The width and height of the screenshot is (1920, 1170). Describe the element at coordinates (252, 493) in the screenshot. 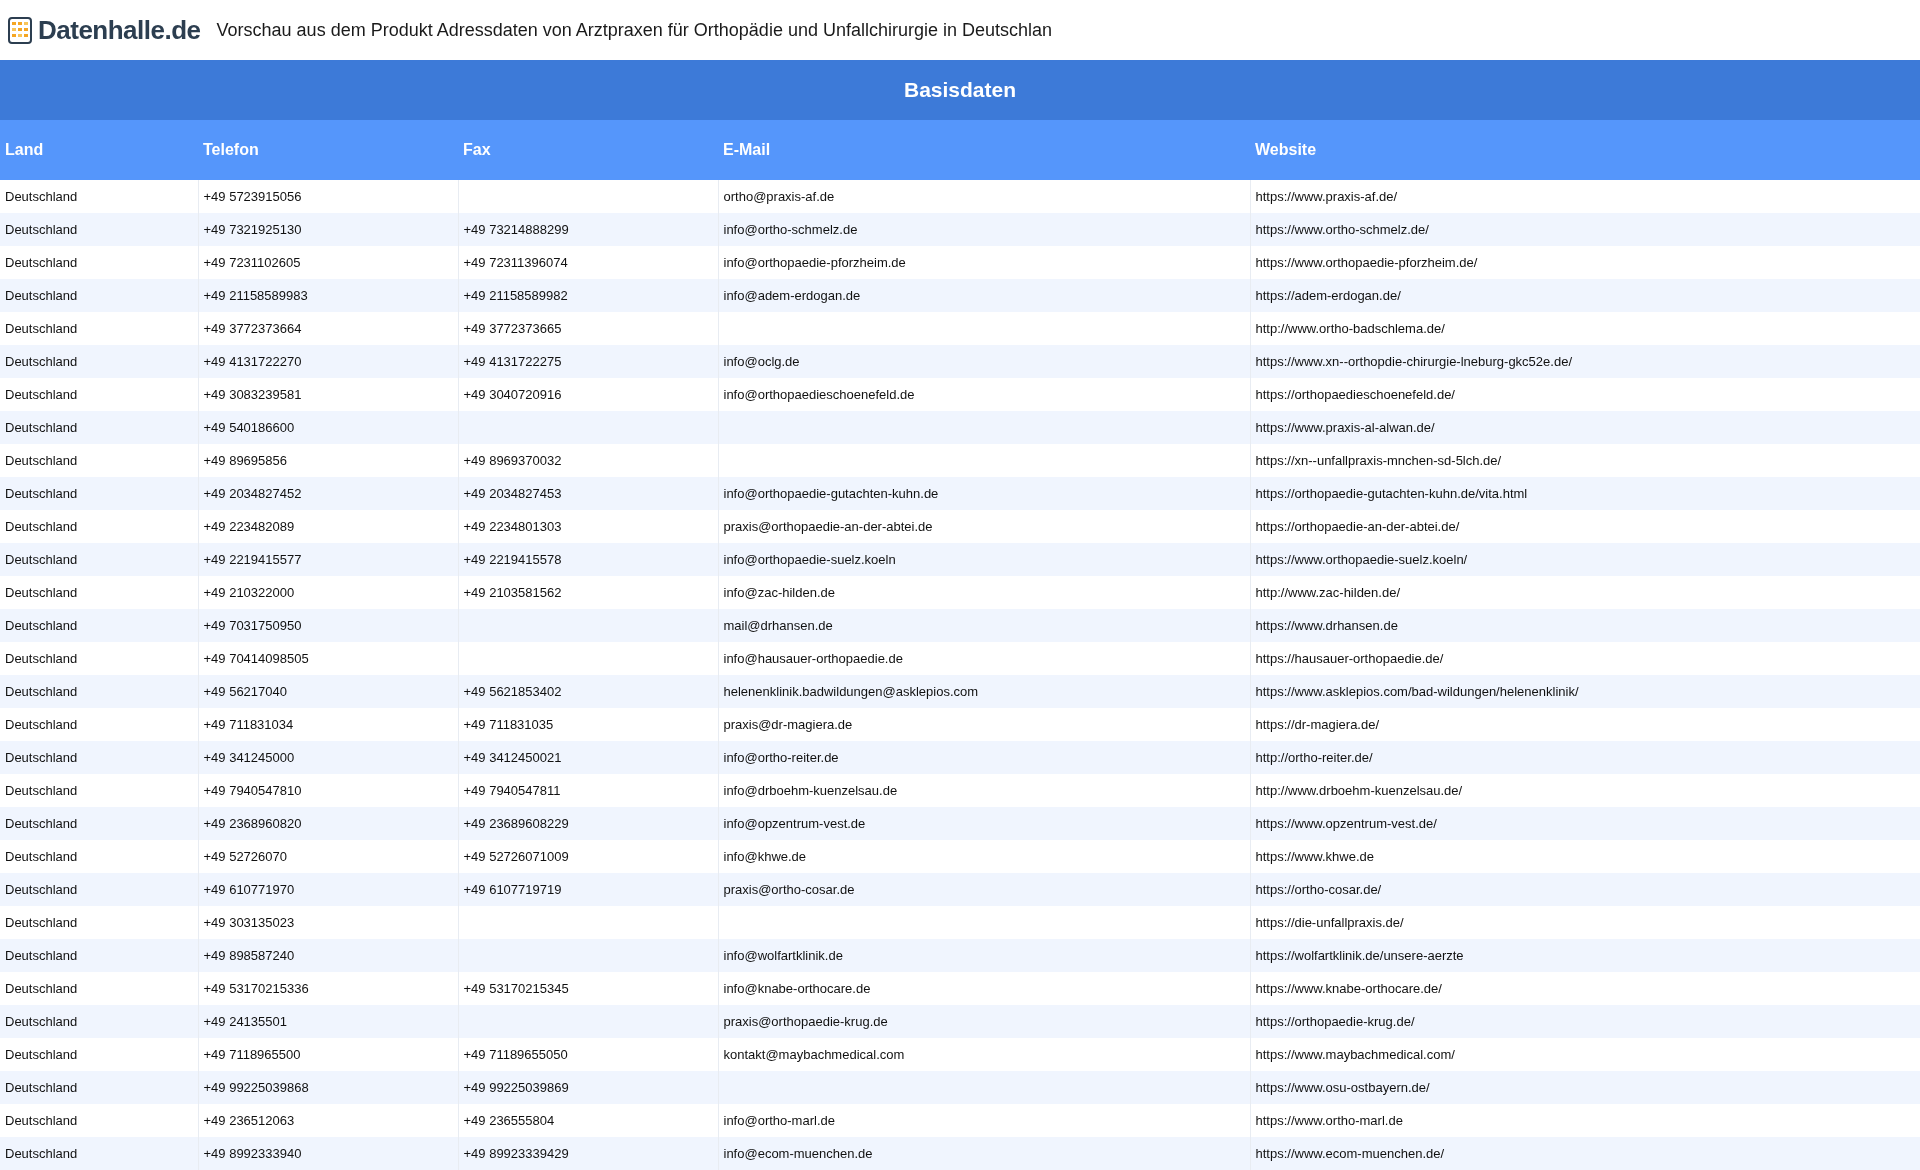

I see `table-cell: +49 2034827452` at that location.